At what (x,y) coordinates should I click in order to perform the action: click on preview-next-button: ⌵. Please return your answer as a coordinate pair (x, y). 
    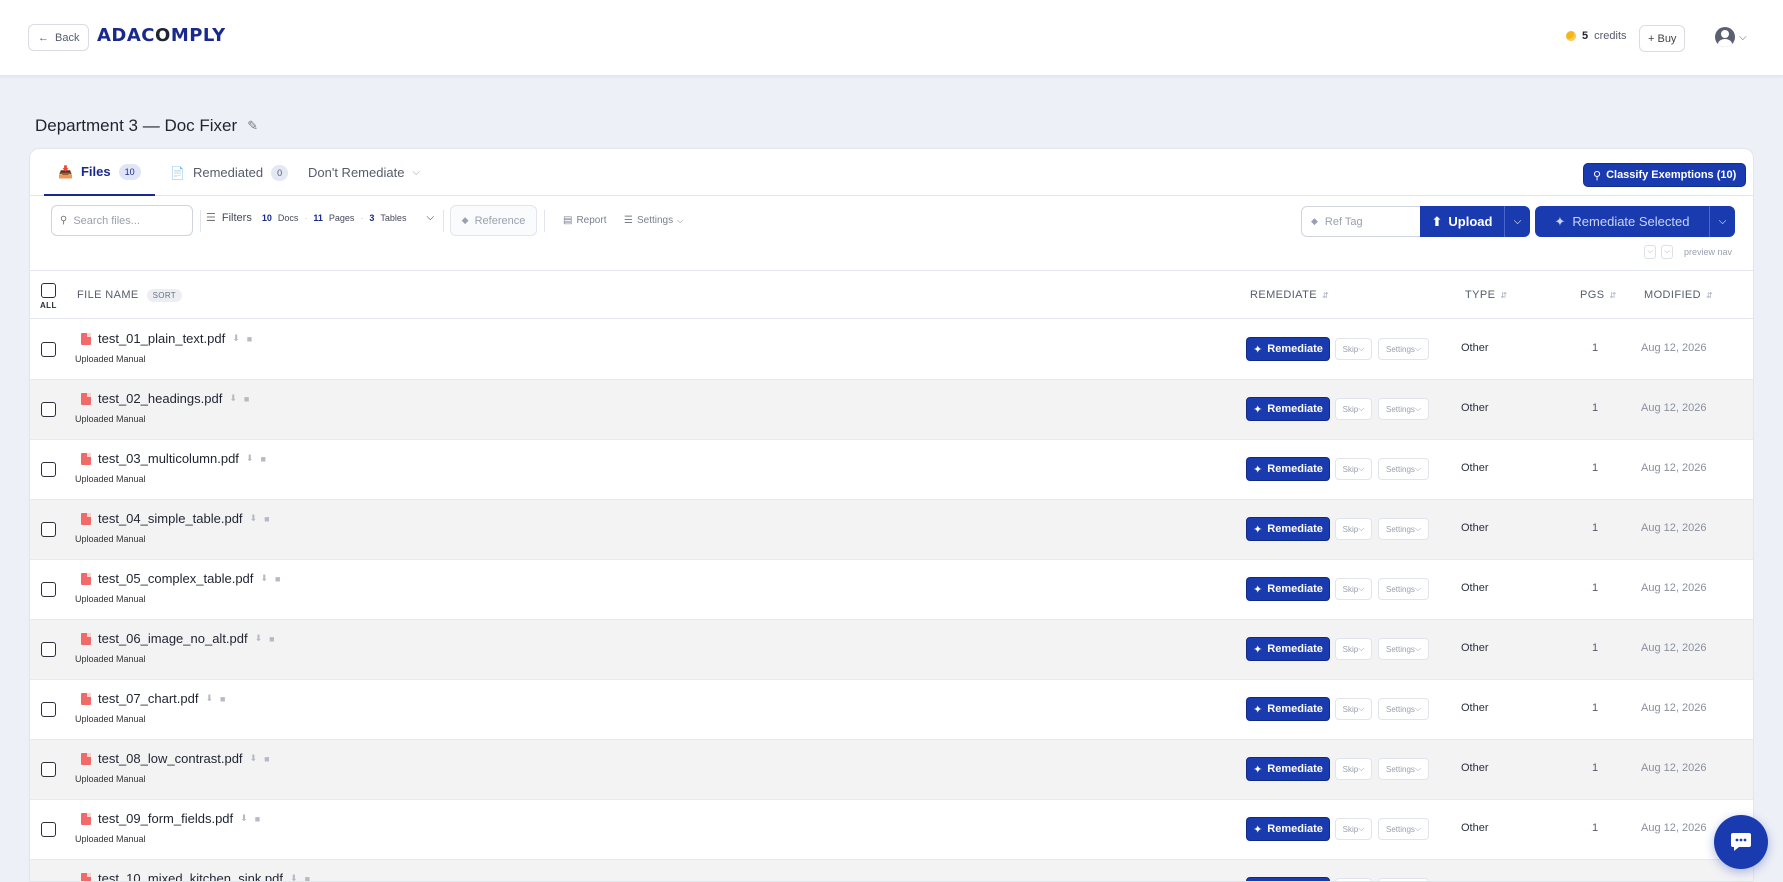
    Looking at the image, I should click on (1667, 252).